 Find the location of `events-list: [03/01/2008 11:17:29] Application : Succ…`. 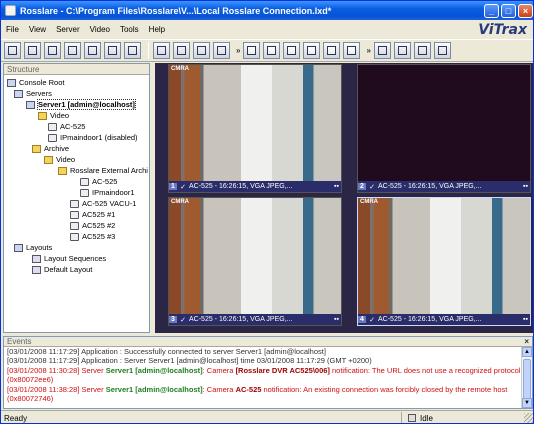

events-list: [03/01/2008 11:17:29] Application : Succ… is located at coordinates (262, 377).